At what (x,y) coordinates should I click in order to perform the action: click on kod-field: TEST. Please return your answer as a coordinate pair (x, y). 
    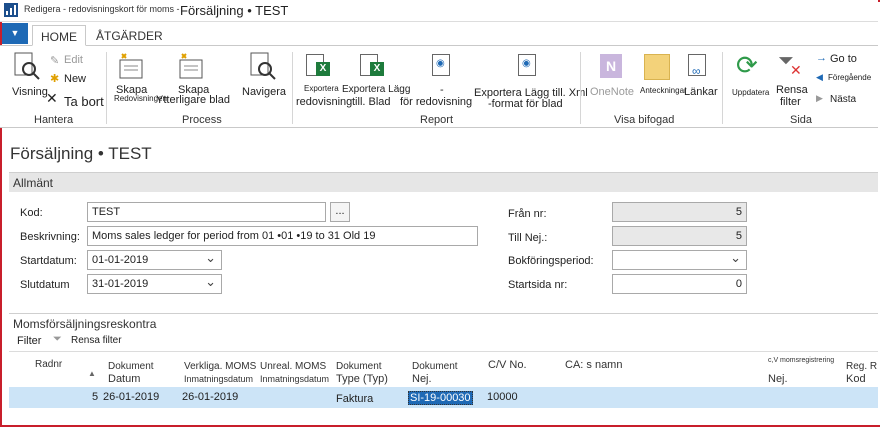
    Looking at the image, I should click on (206, 212).